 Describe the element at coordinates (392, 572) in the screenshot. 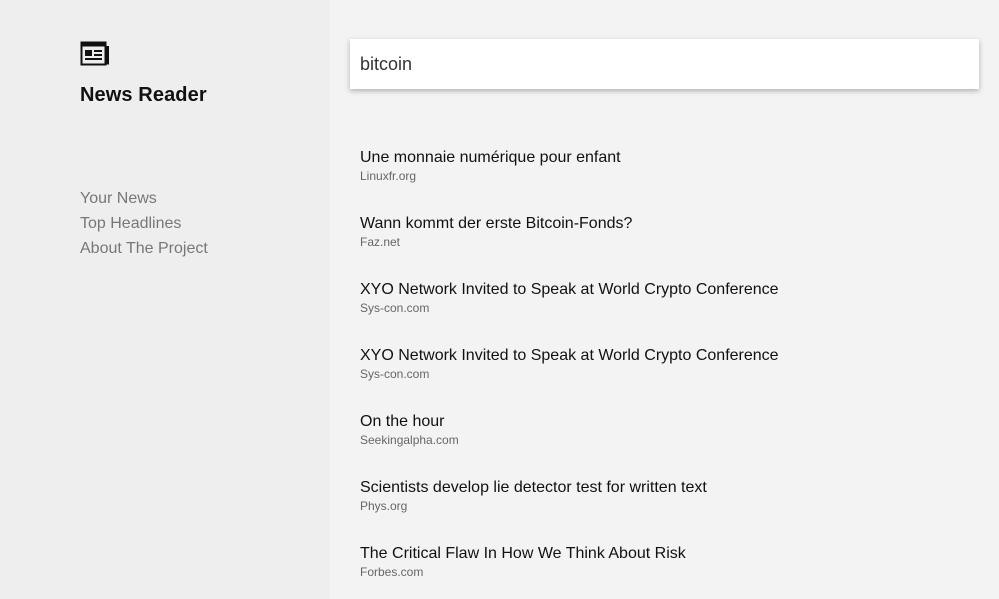

I see `article-source: Forbes.com` at that location.